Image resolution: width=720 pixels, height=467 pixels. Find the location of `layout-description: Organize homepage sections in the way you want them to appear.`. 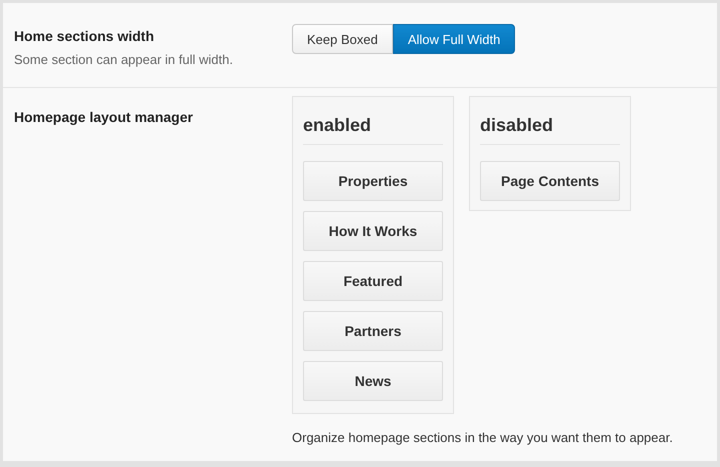

layout-description: Organize homepage sections in the way you want them to appear. is located at coordinates (482, 437).